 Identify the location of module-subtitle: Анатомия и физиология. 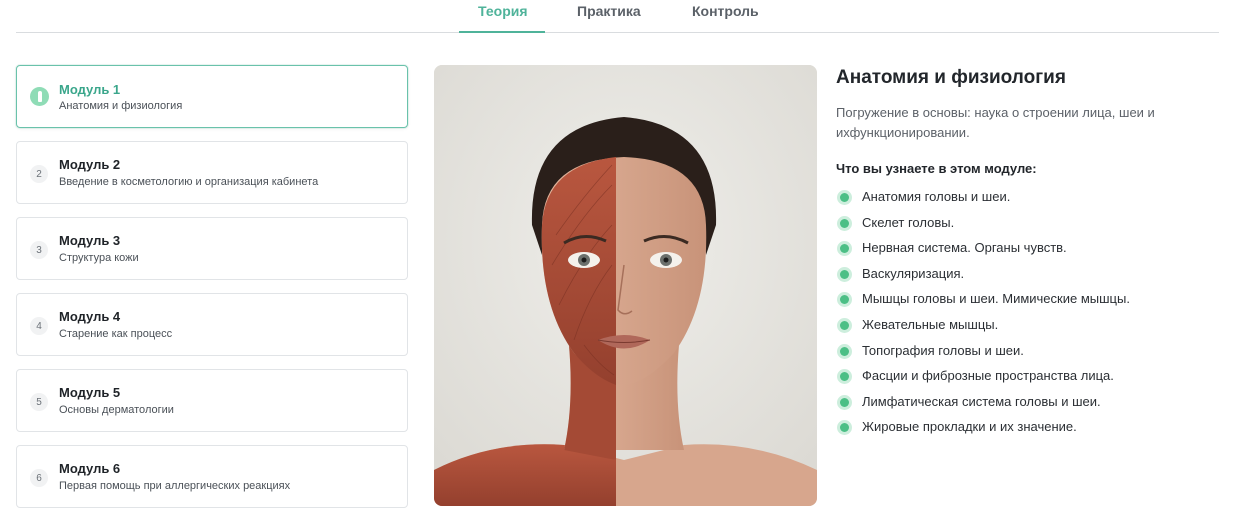
(121, 106).